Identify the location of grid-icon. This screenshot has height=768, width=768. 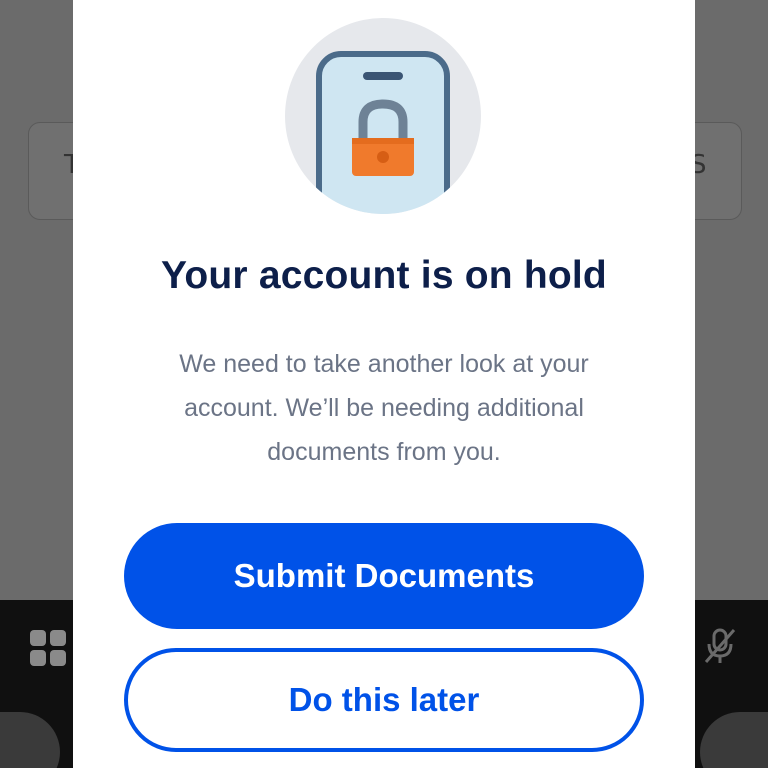
(49, 649).